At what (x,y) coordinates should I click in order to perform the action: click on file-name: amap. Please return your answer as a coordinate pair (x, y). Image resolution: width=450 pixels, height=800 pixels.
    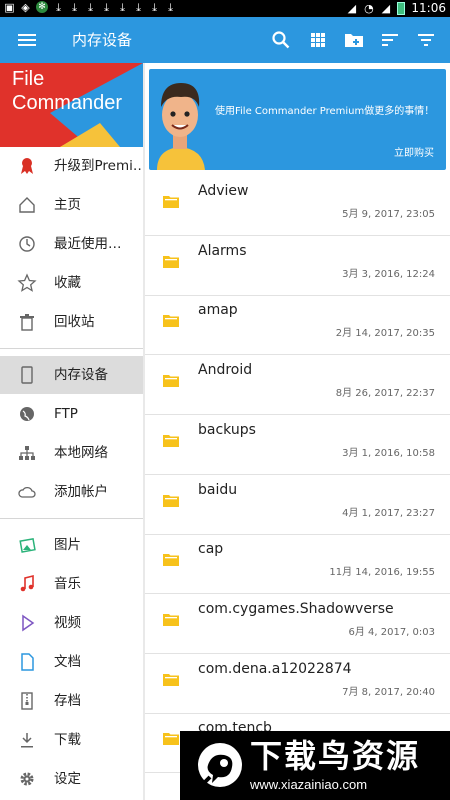
    Looking at the image, I should click on (218, 310).